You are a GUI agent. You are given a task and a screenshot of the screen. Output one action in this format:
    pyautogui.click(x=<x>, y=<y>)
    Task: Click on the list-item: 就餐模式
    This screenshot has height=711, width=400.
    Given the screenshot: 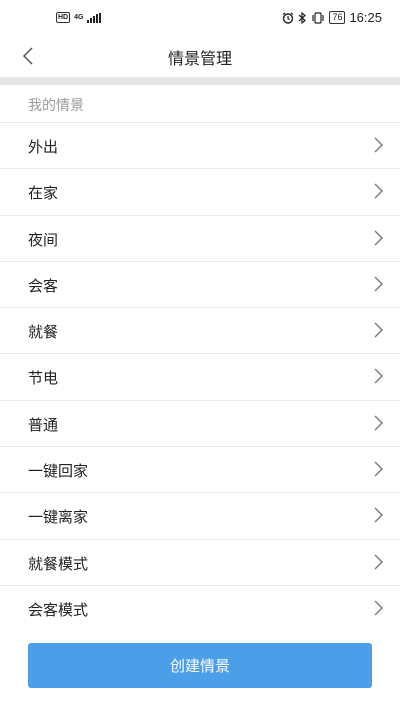 What is the action you would take?
    pyautogui.click(x=200, y=563)
    